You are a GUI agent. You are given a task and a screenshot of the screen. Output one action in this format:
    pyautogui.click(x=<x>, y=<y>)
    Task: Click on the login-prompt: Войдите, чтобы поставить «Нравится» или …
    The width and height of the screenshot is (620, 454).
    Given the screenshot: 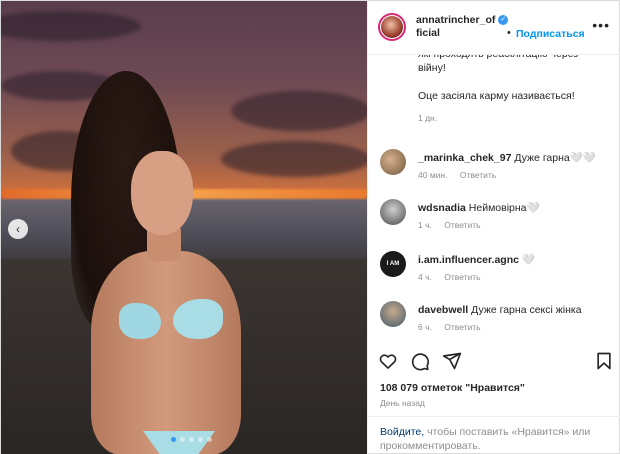 What is the action you would take?
    pyautogui.click(x=494, y=435)
    